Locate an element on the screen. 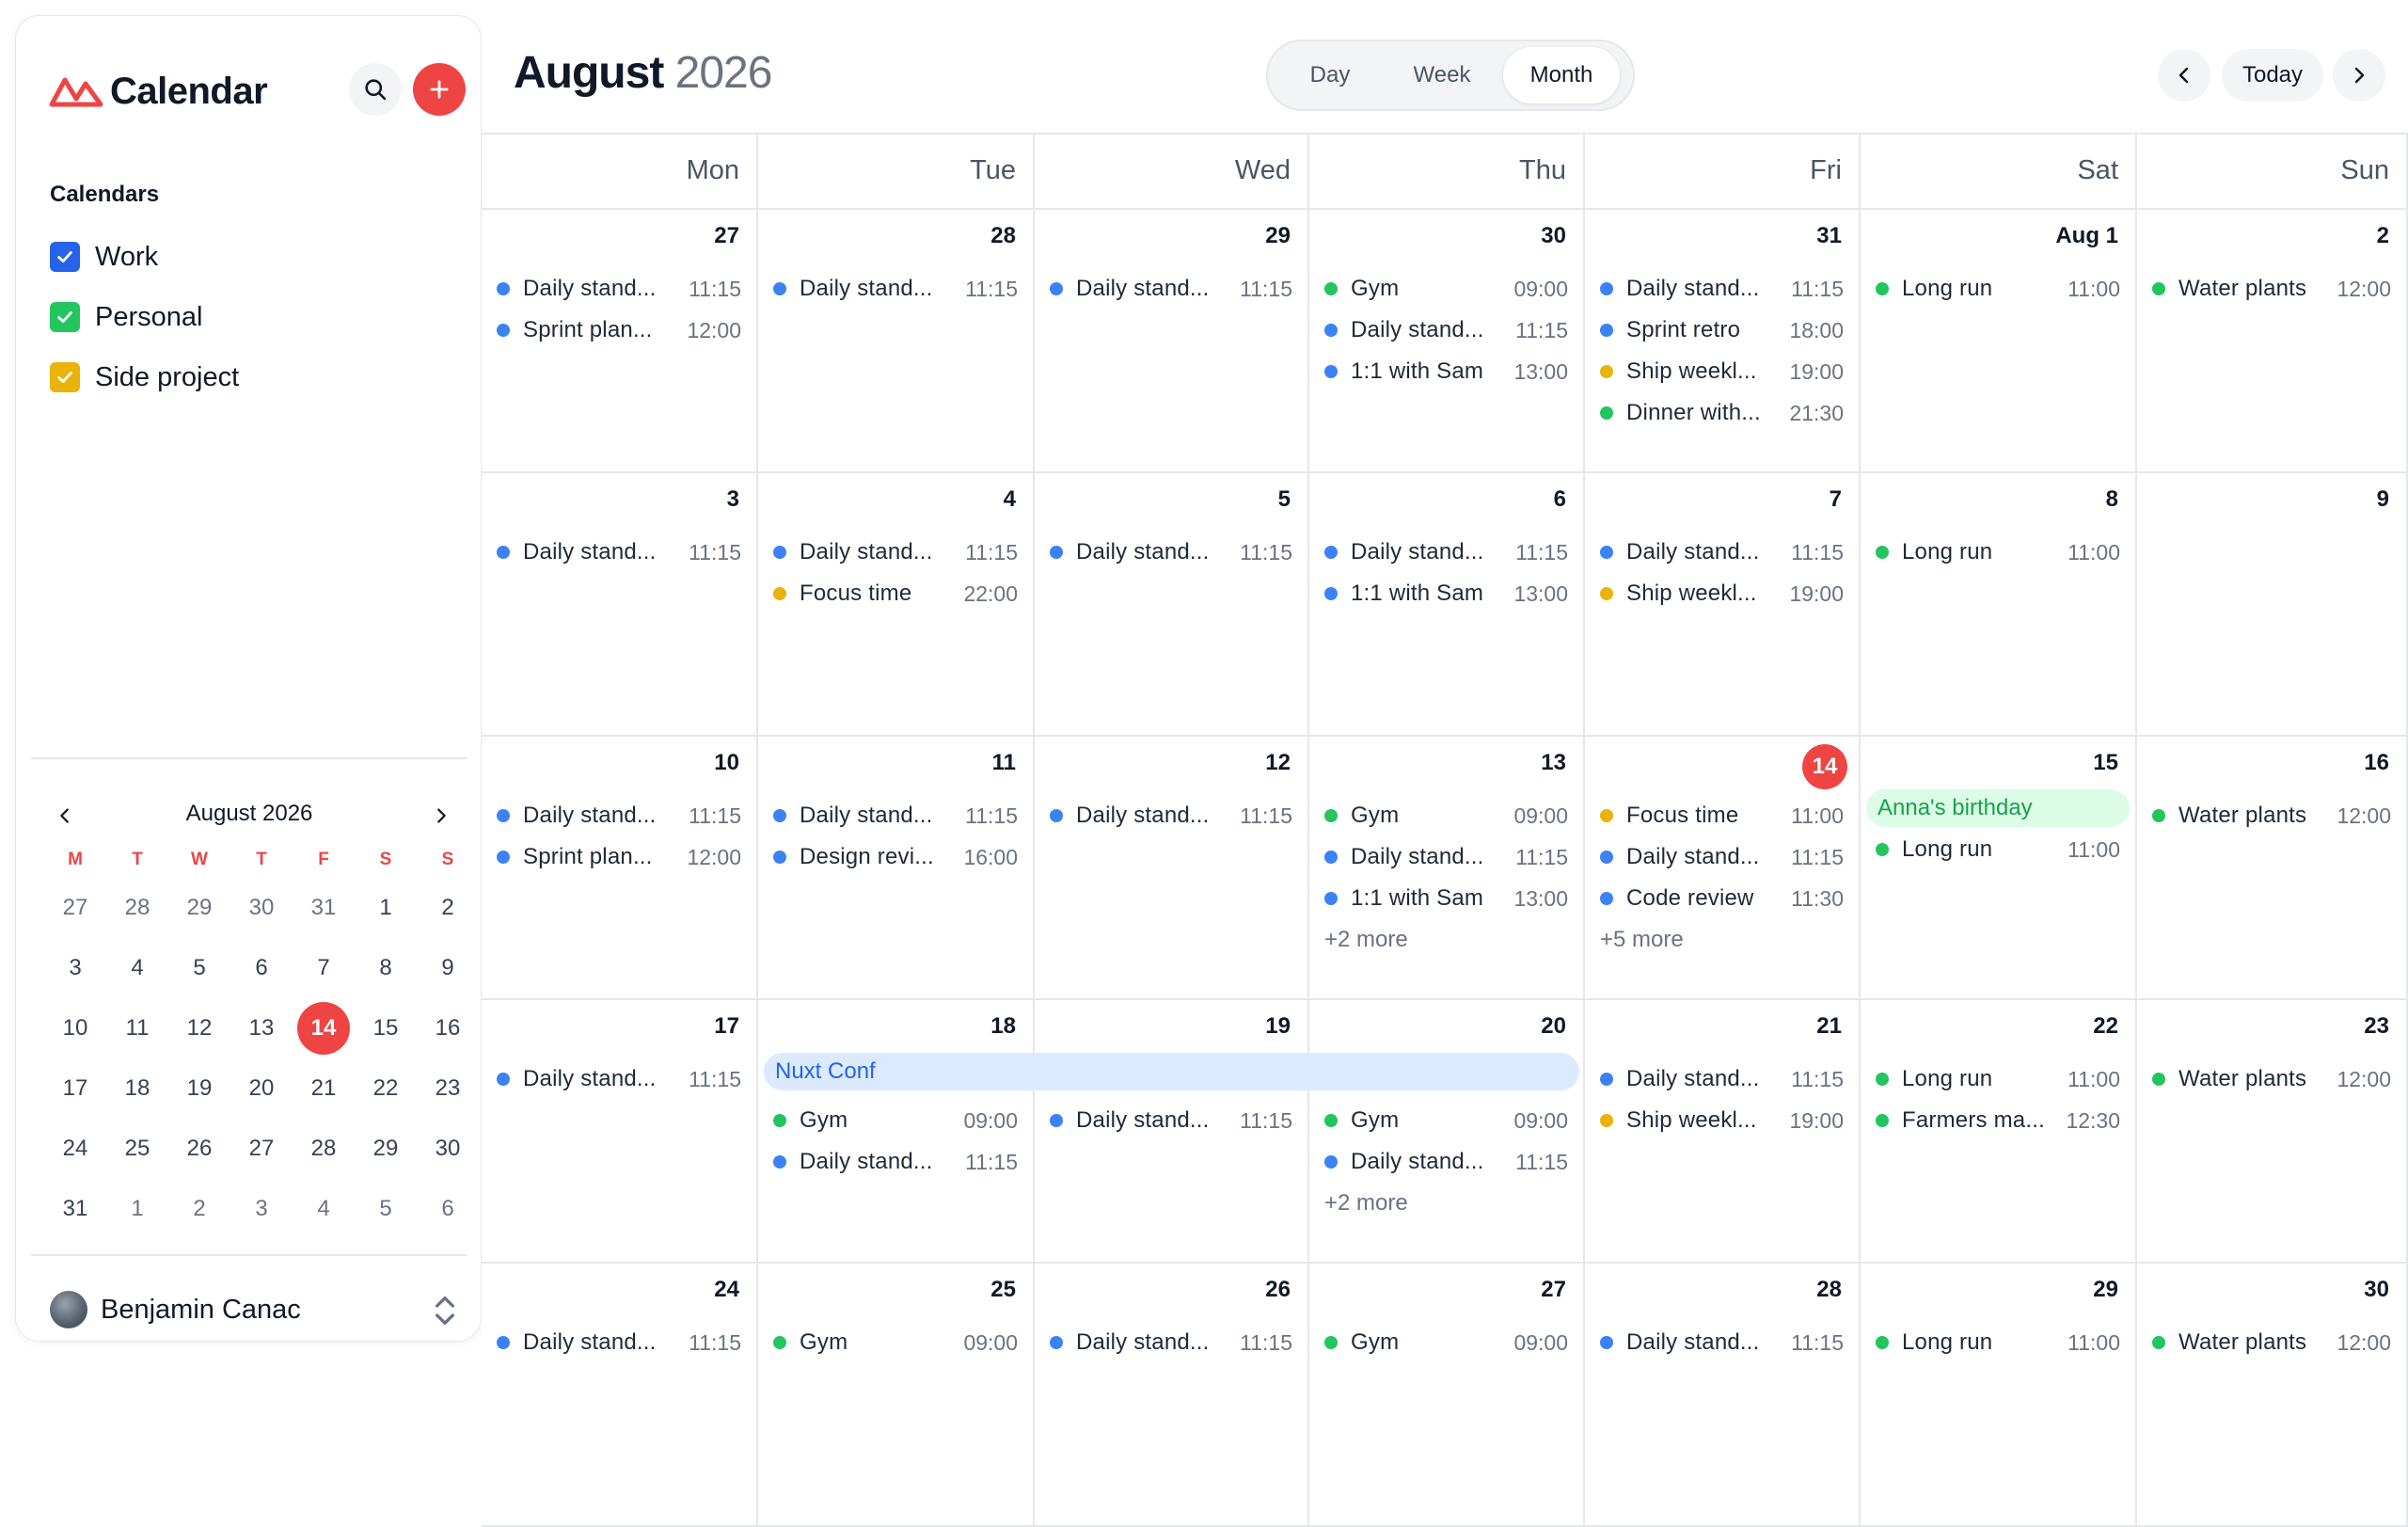  day-cell: 23 Water plants 12:00 is located at coordinates (2272, 1132).